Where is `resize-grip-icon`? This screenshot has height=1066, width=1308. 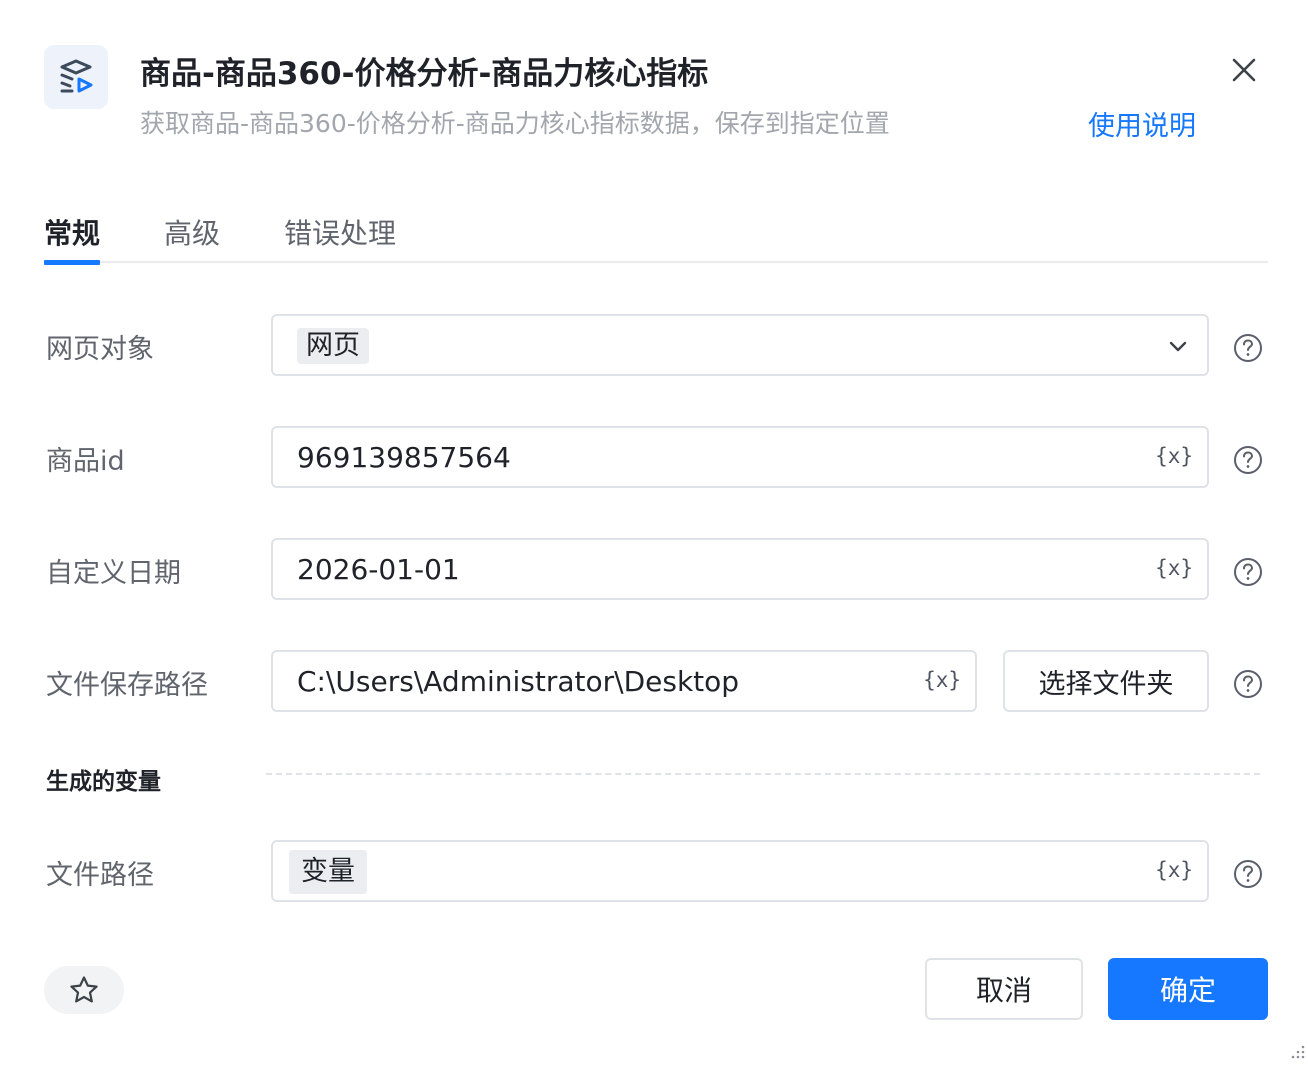 resize-grip-icon is located at coordinates (1297, 1051).